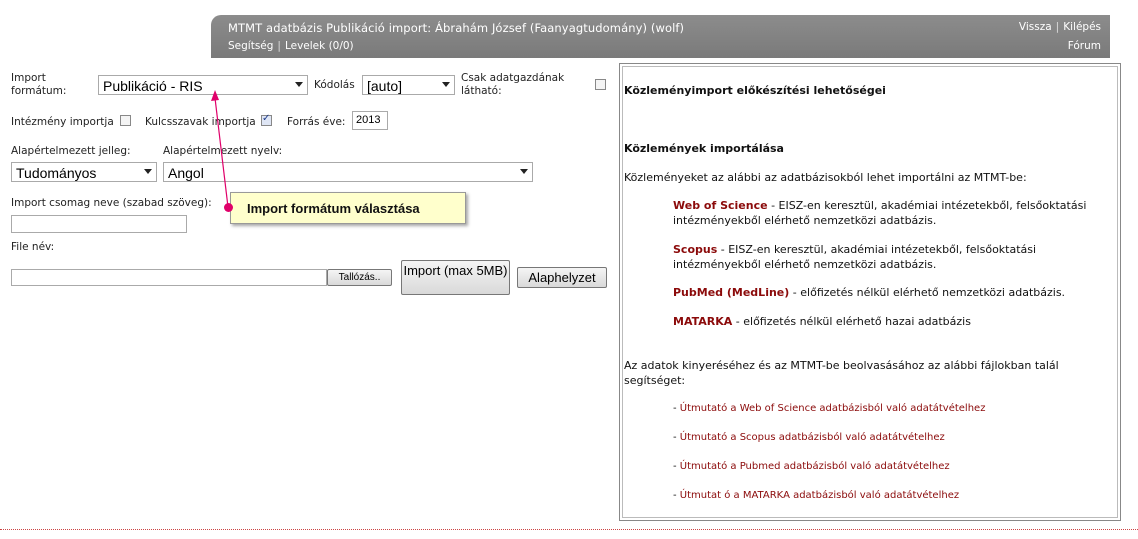 This screenshot has height=539, width=1138. I want to click on source-name: MATARKA, so click(702, 321).